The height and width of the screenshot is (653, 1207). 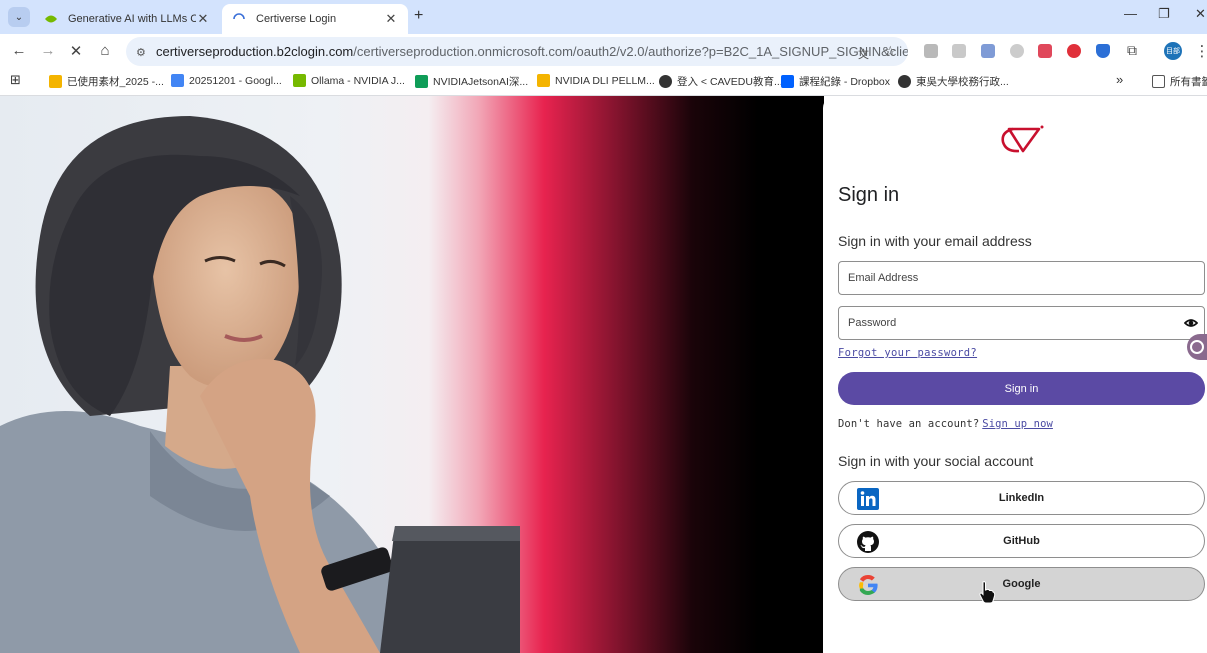 I want to click on github-button: GitHub, so click(x=1021, y=541).